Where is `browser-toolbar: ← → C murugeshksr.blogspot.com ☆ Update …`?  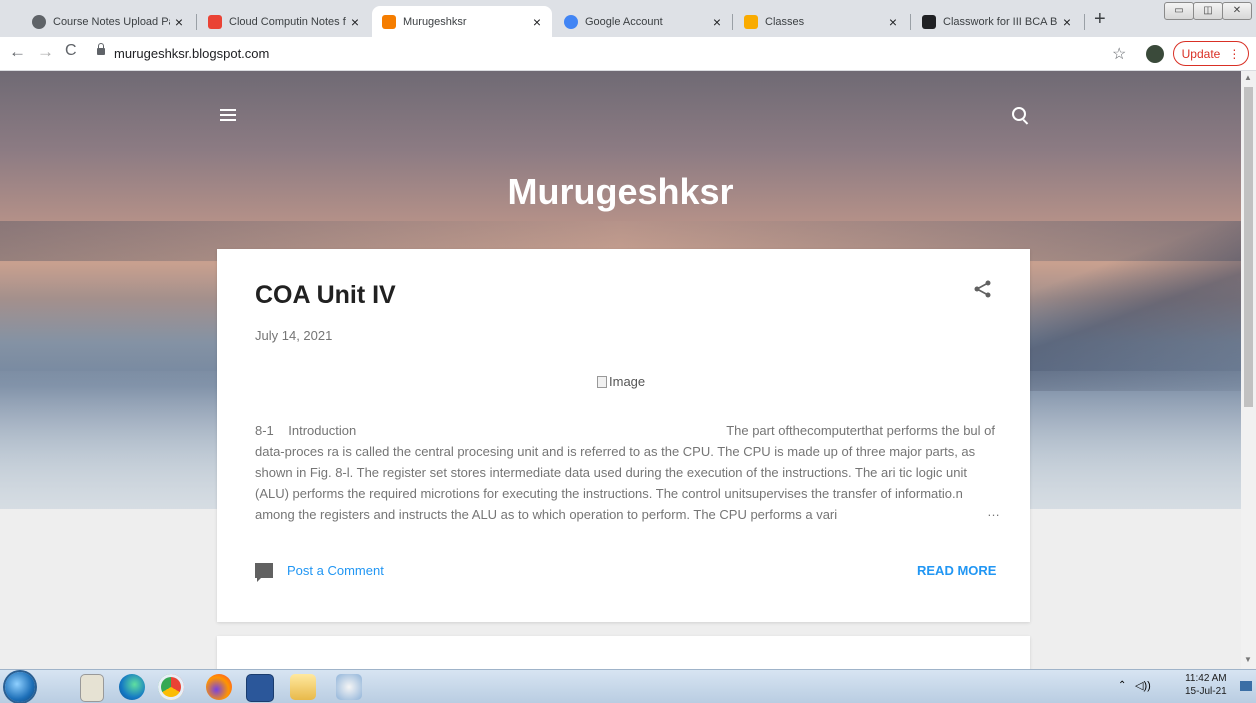
browser-toolbar: ← → C murugeshksr.blogspot.com ☆ Update … is located at coordinates (628, 54).